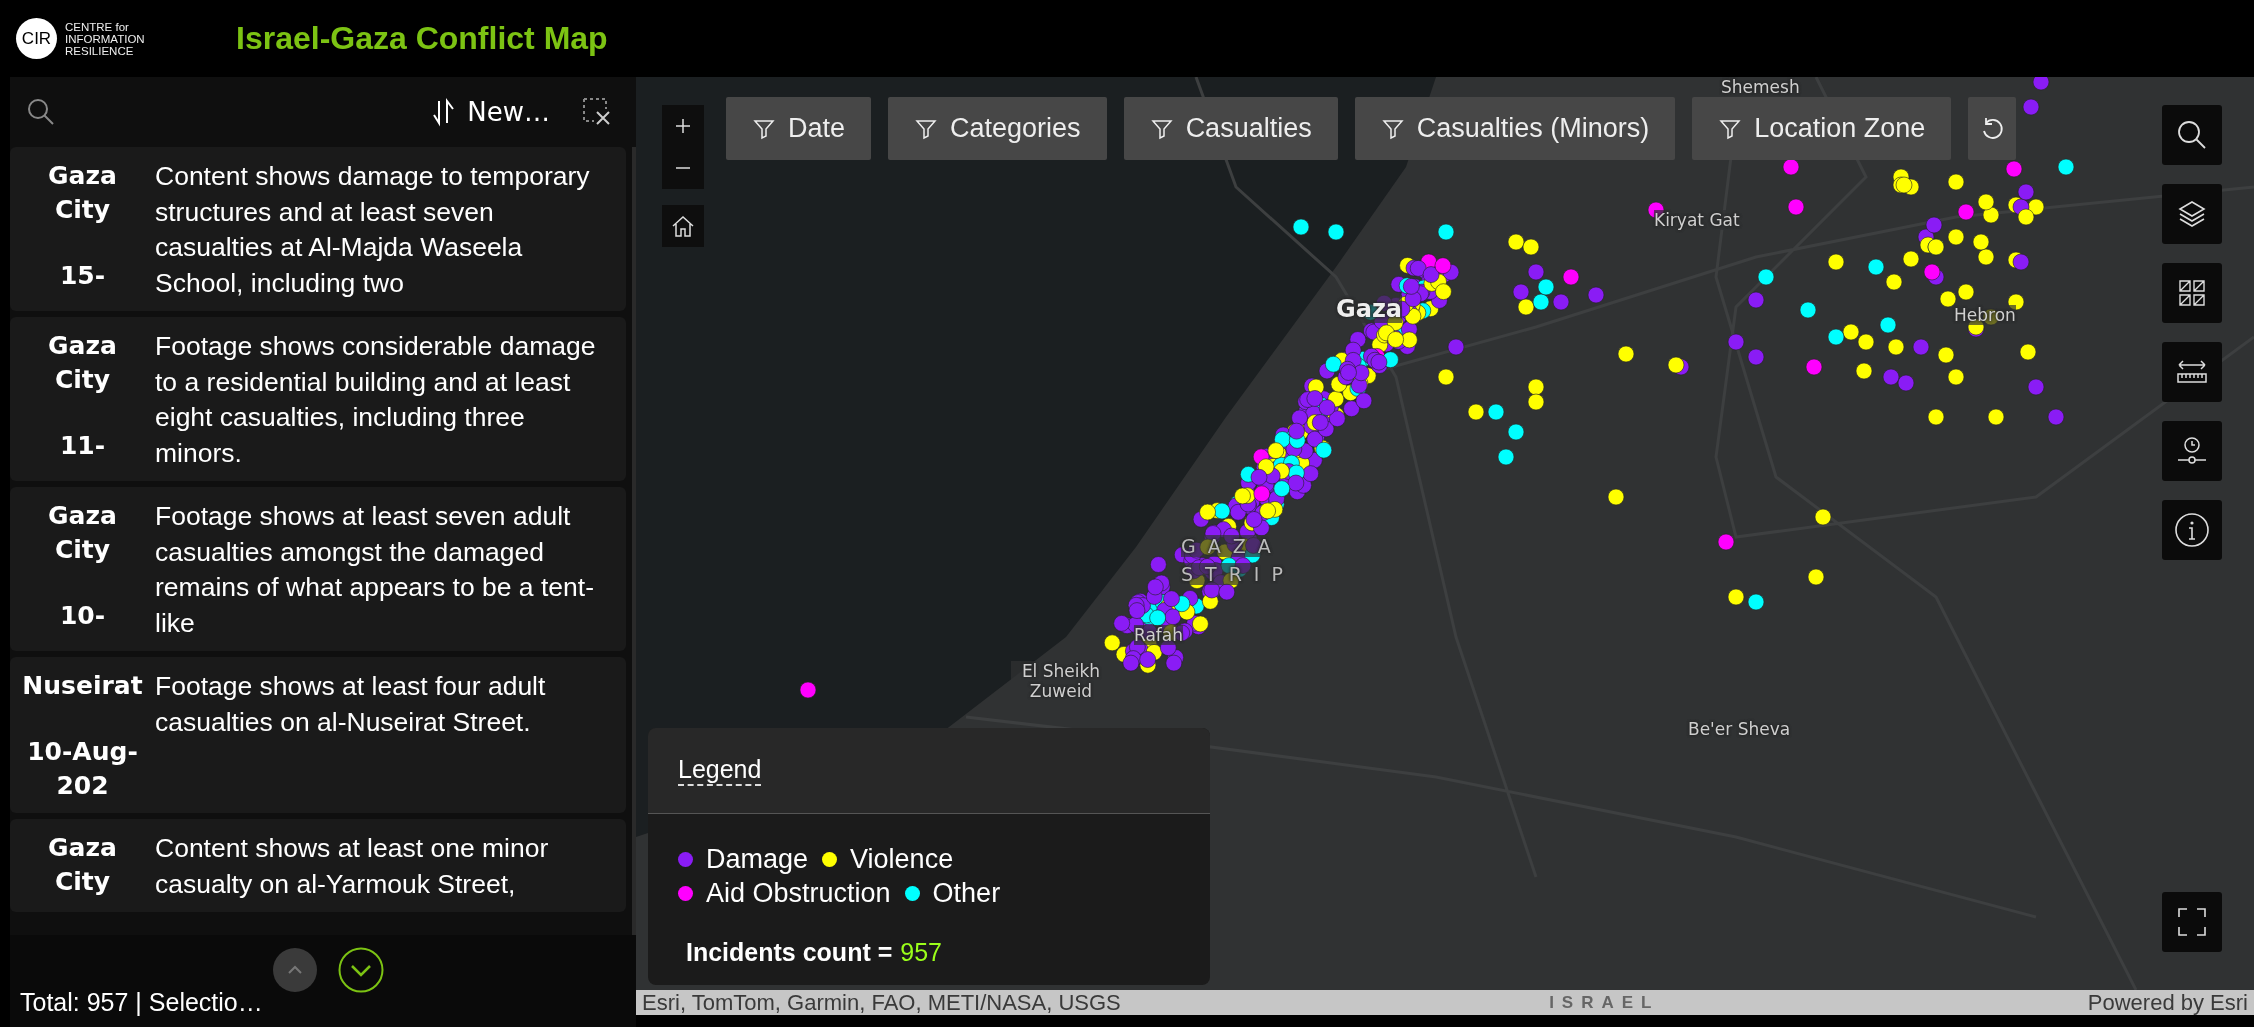 The width and height of the screenshot is (2254, 1027). What do you see at coordinates (361, 970) in the screenshot?
I see `scroll-down-button` at bounding box center [361, 970].